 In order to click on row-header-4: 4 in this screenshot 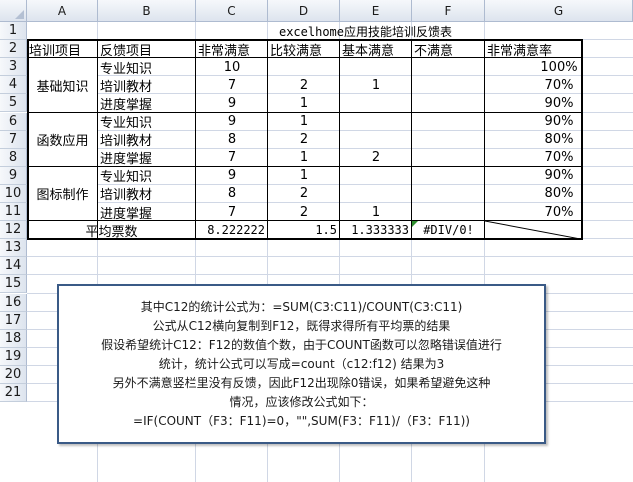, I will do `click(13, 85)`.